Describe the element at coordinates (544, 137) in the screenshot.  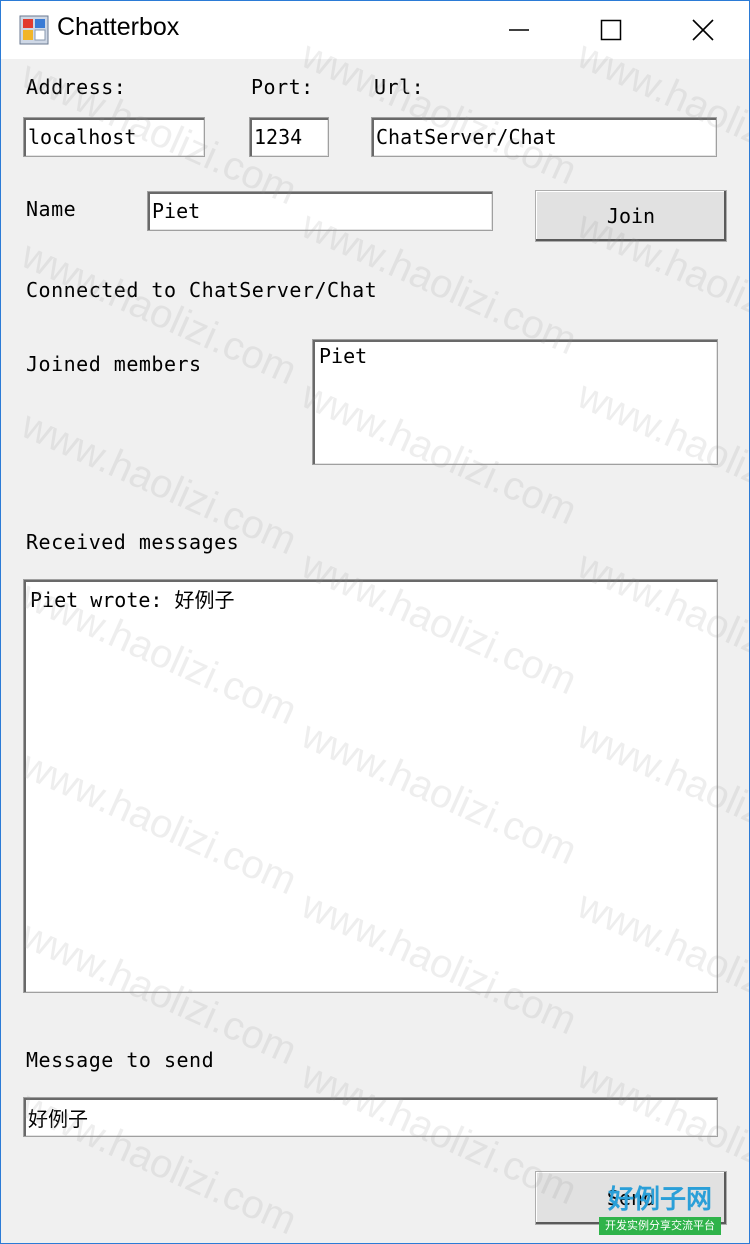
I see `url-input` at that location.